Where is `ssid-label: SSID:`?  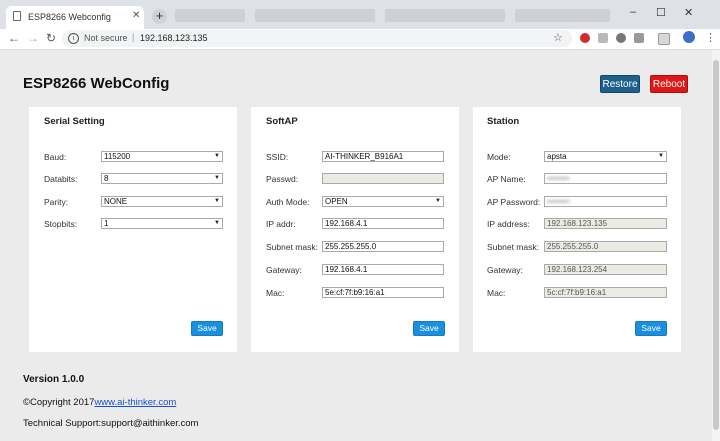 ssid-label: SSID: is located at coordinates (277, 157).